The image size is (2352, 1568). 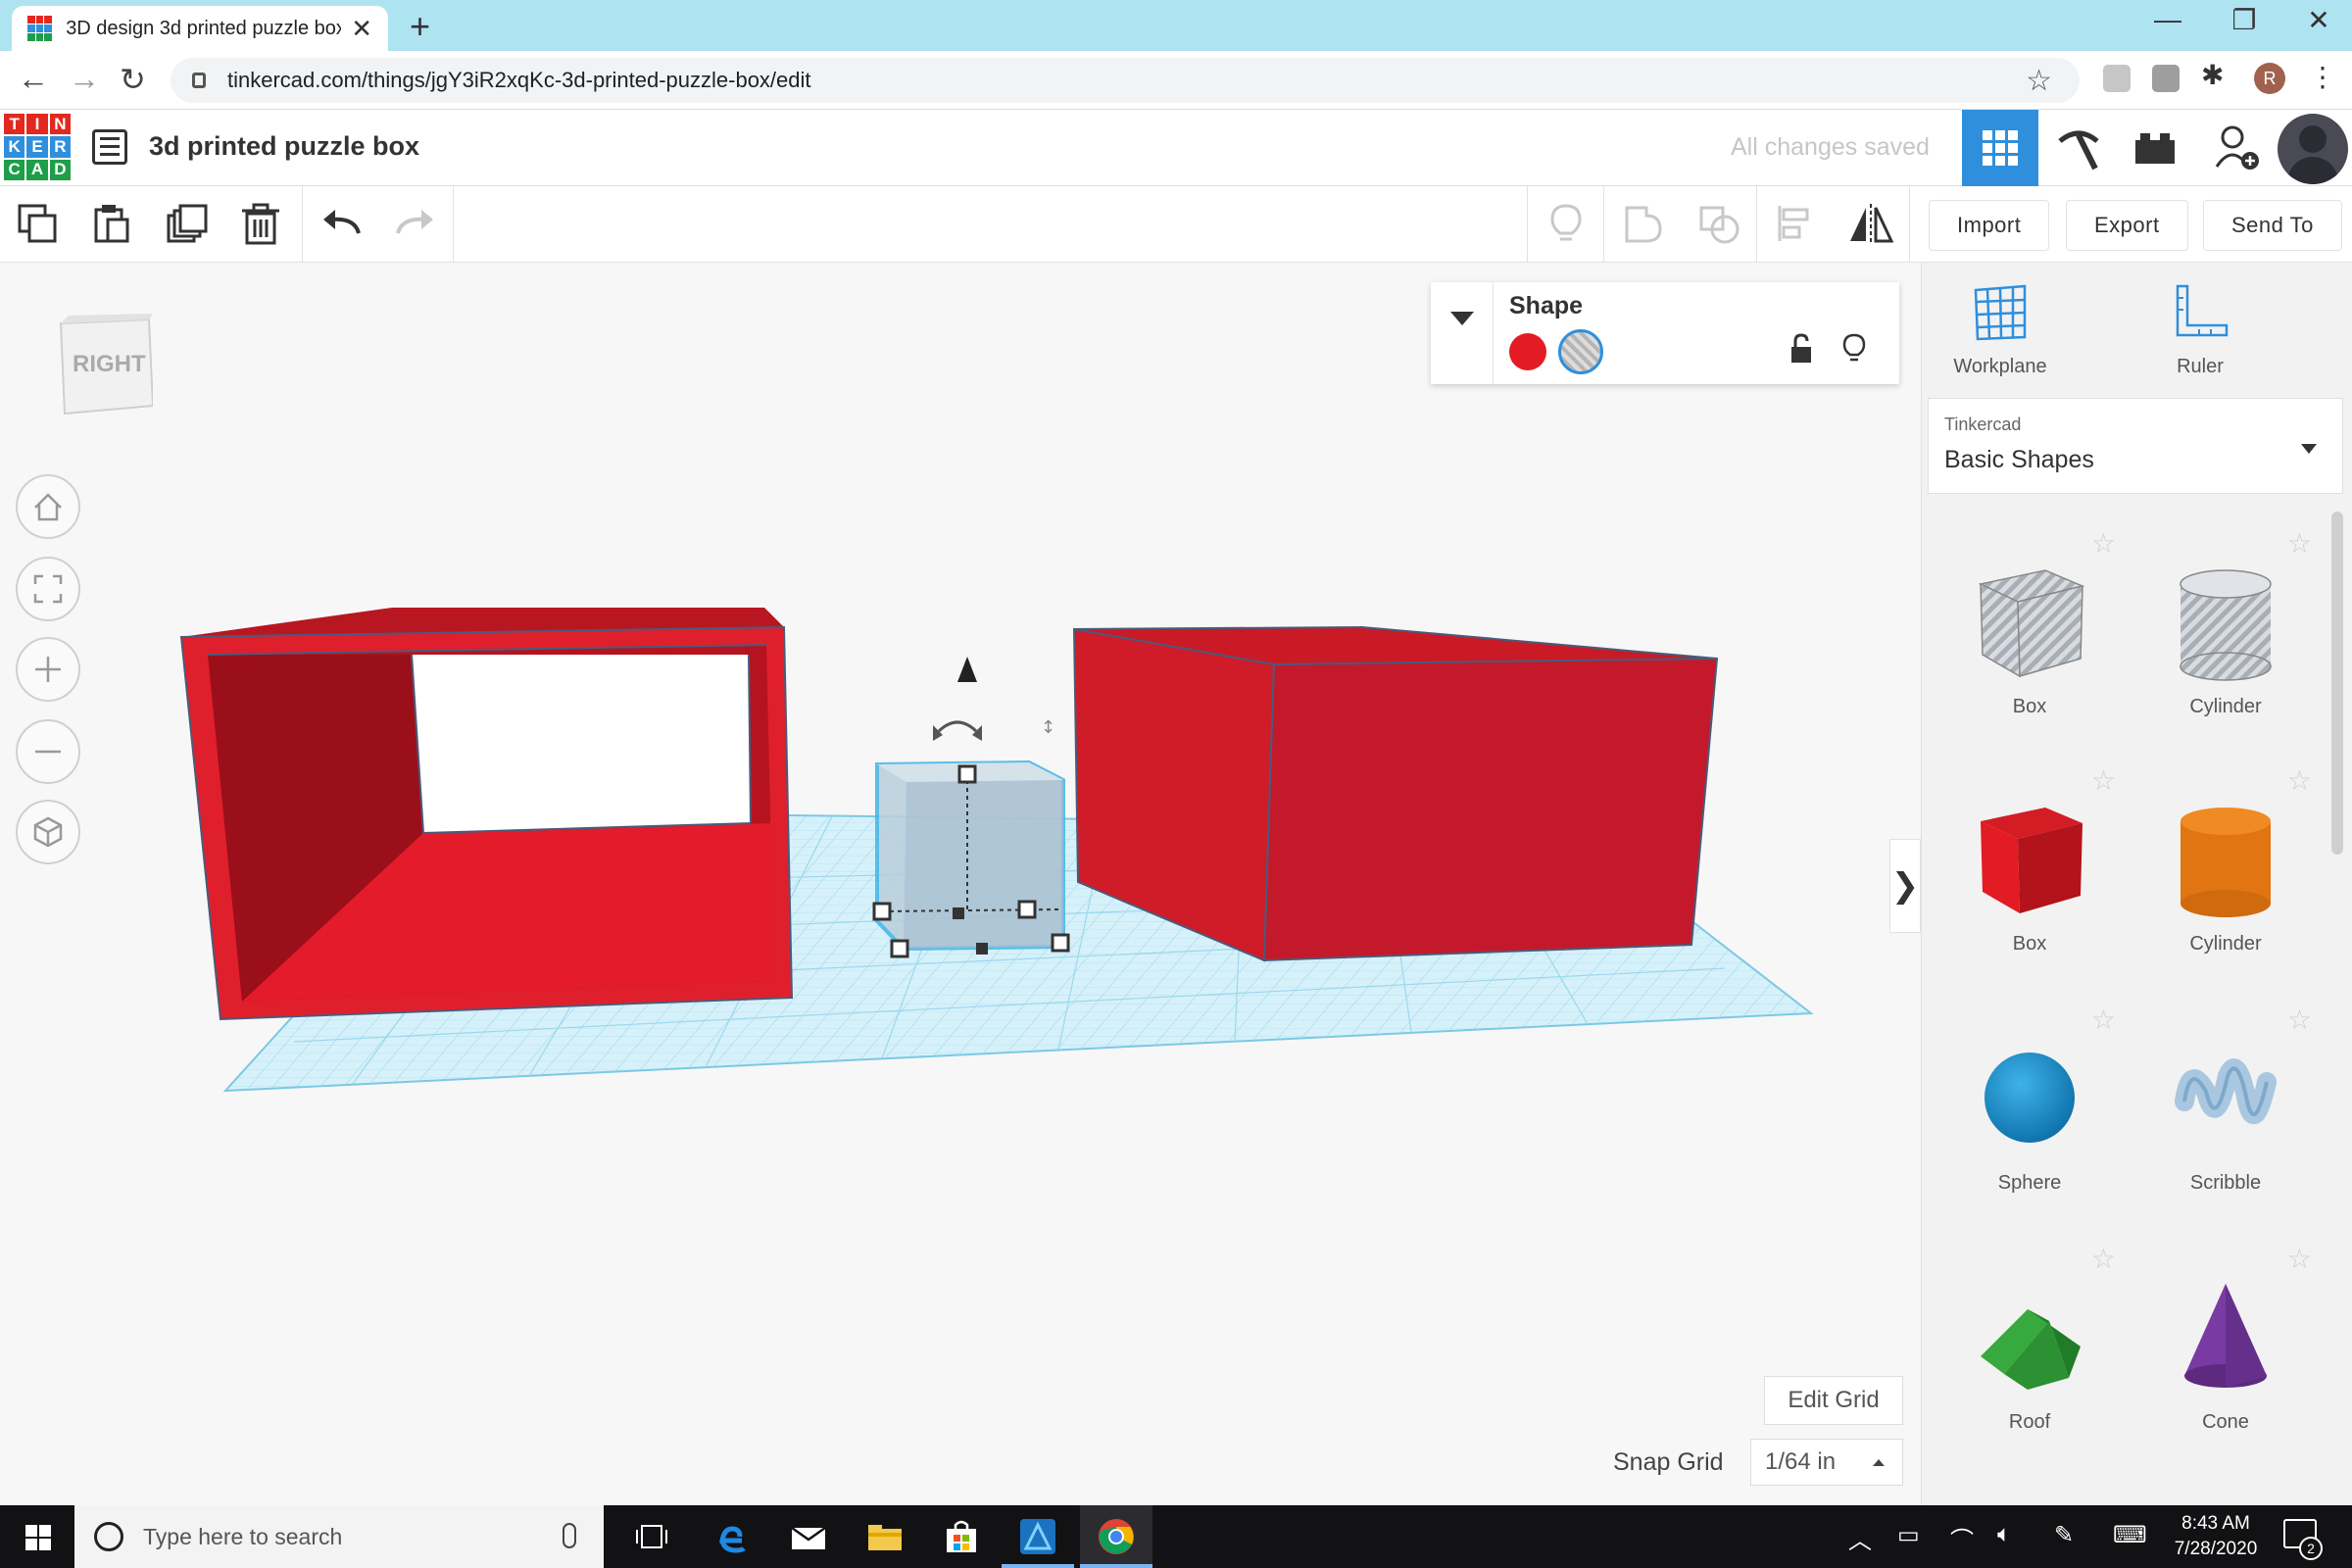 I want to click on undo-button, so click(x=341, y=223).